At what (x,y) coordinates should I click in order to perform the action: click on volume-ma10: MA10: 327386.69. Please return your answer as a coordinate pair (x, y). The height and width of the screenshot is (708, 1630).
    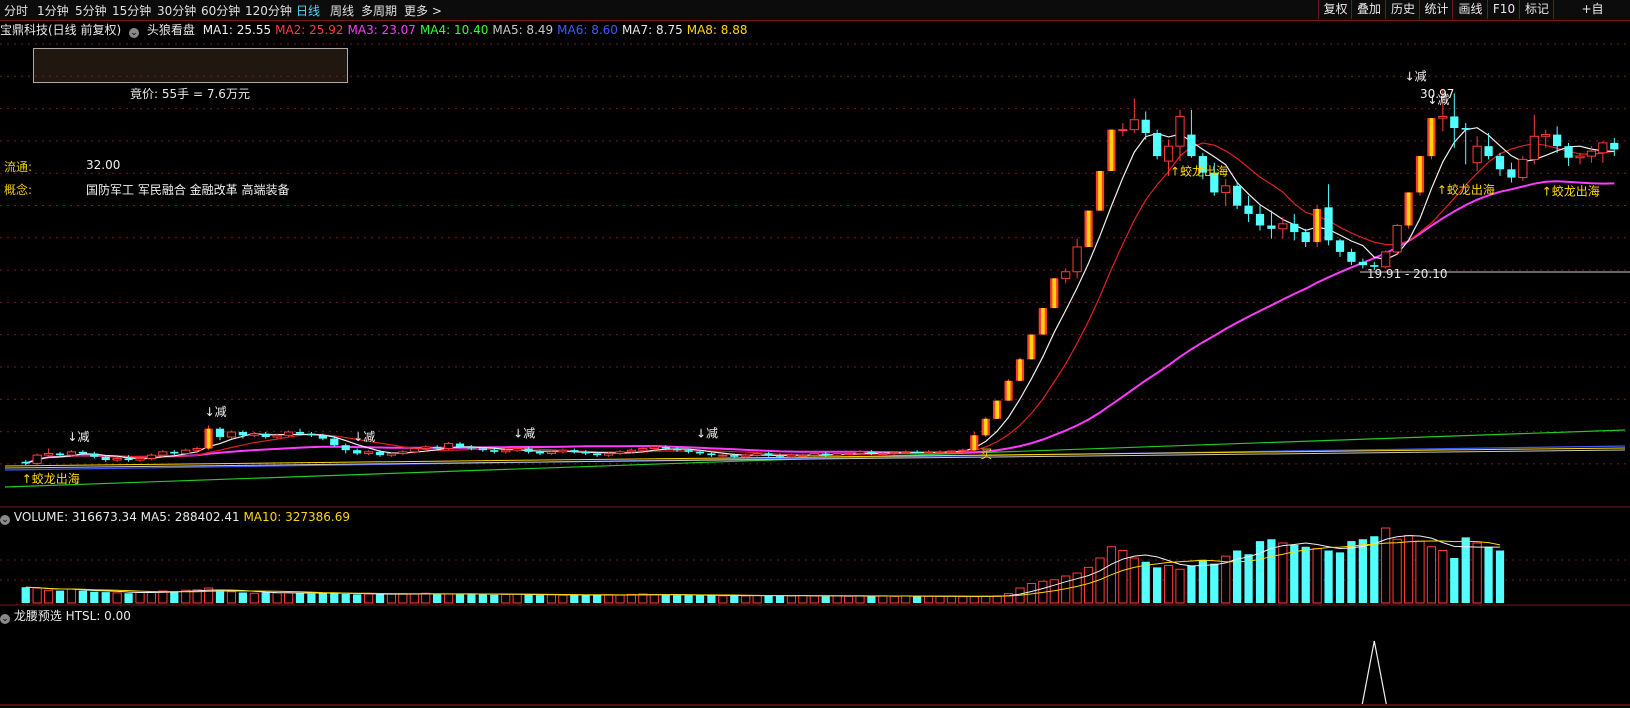
    Looking at the image, I should click on (297, 517).